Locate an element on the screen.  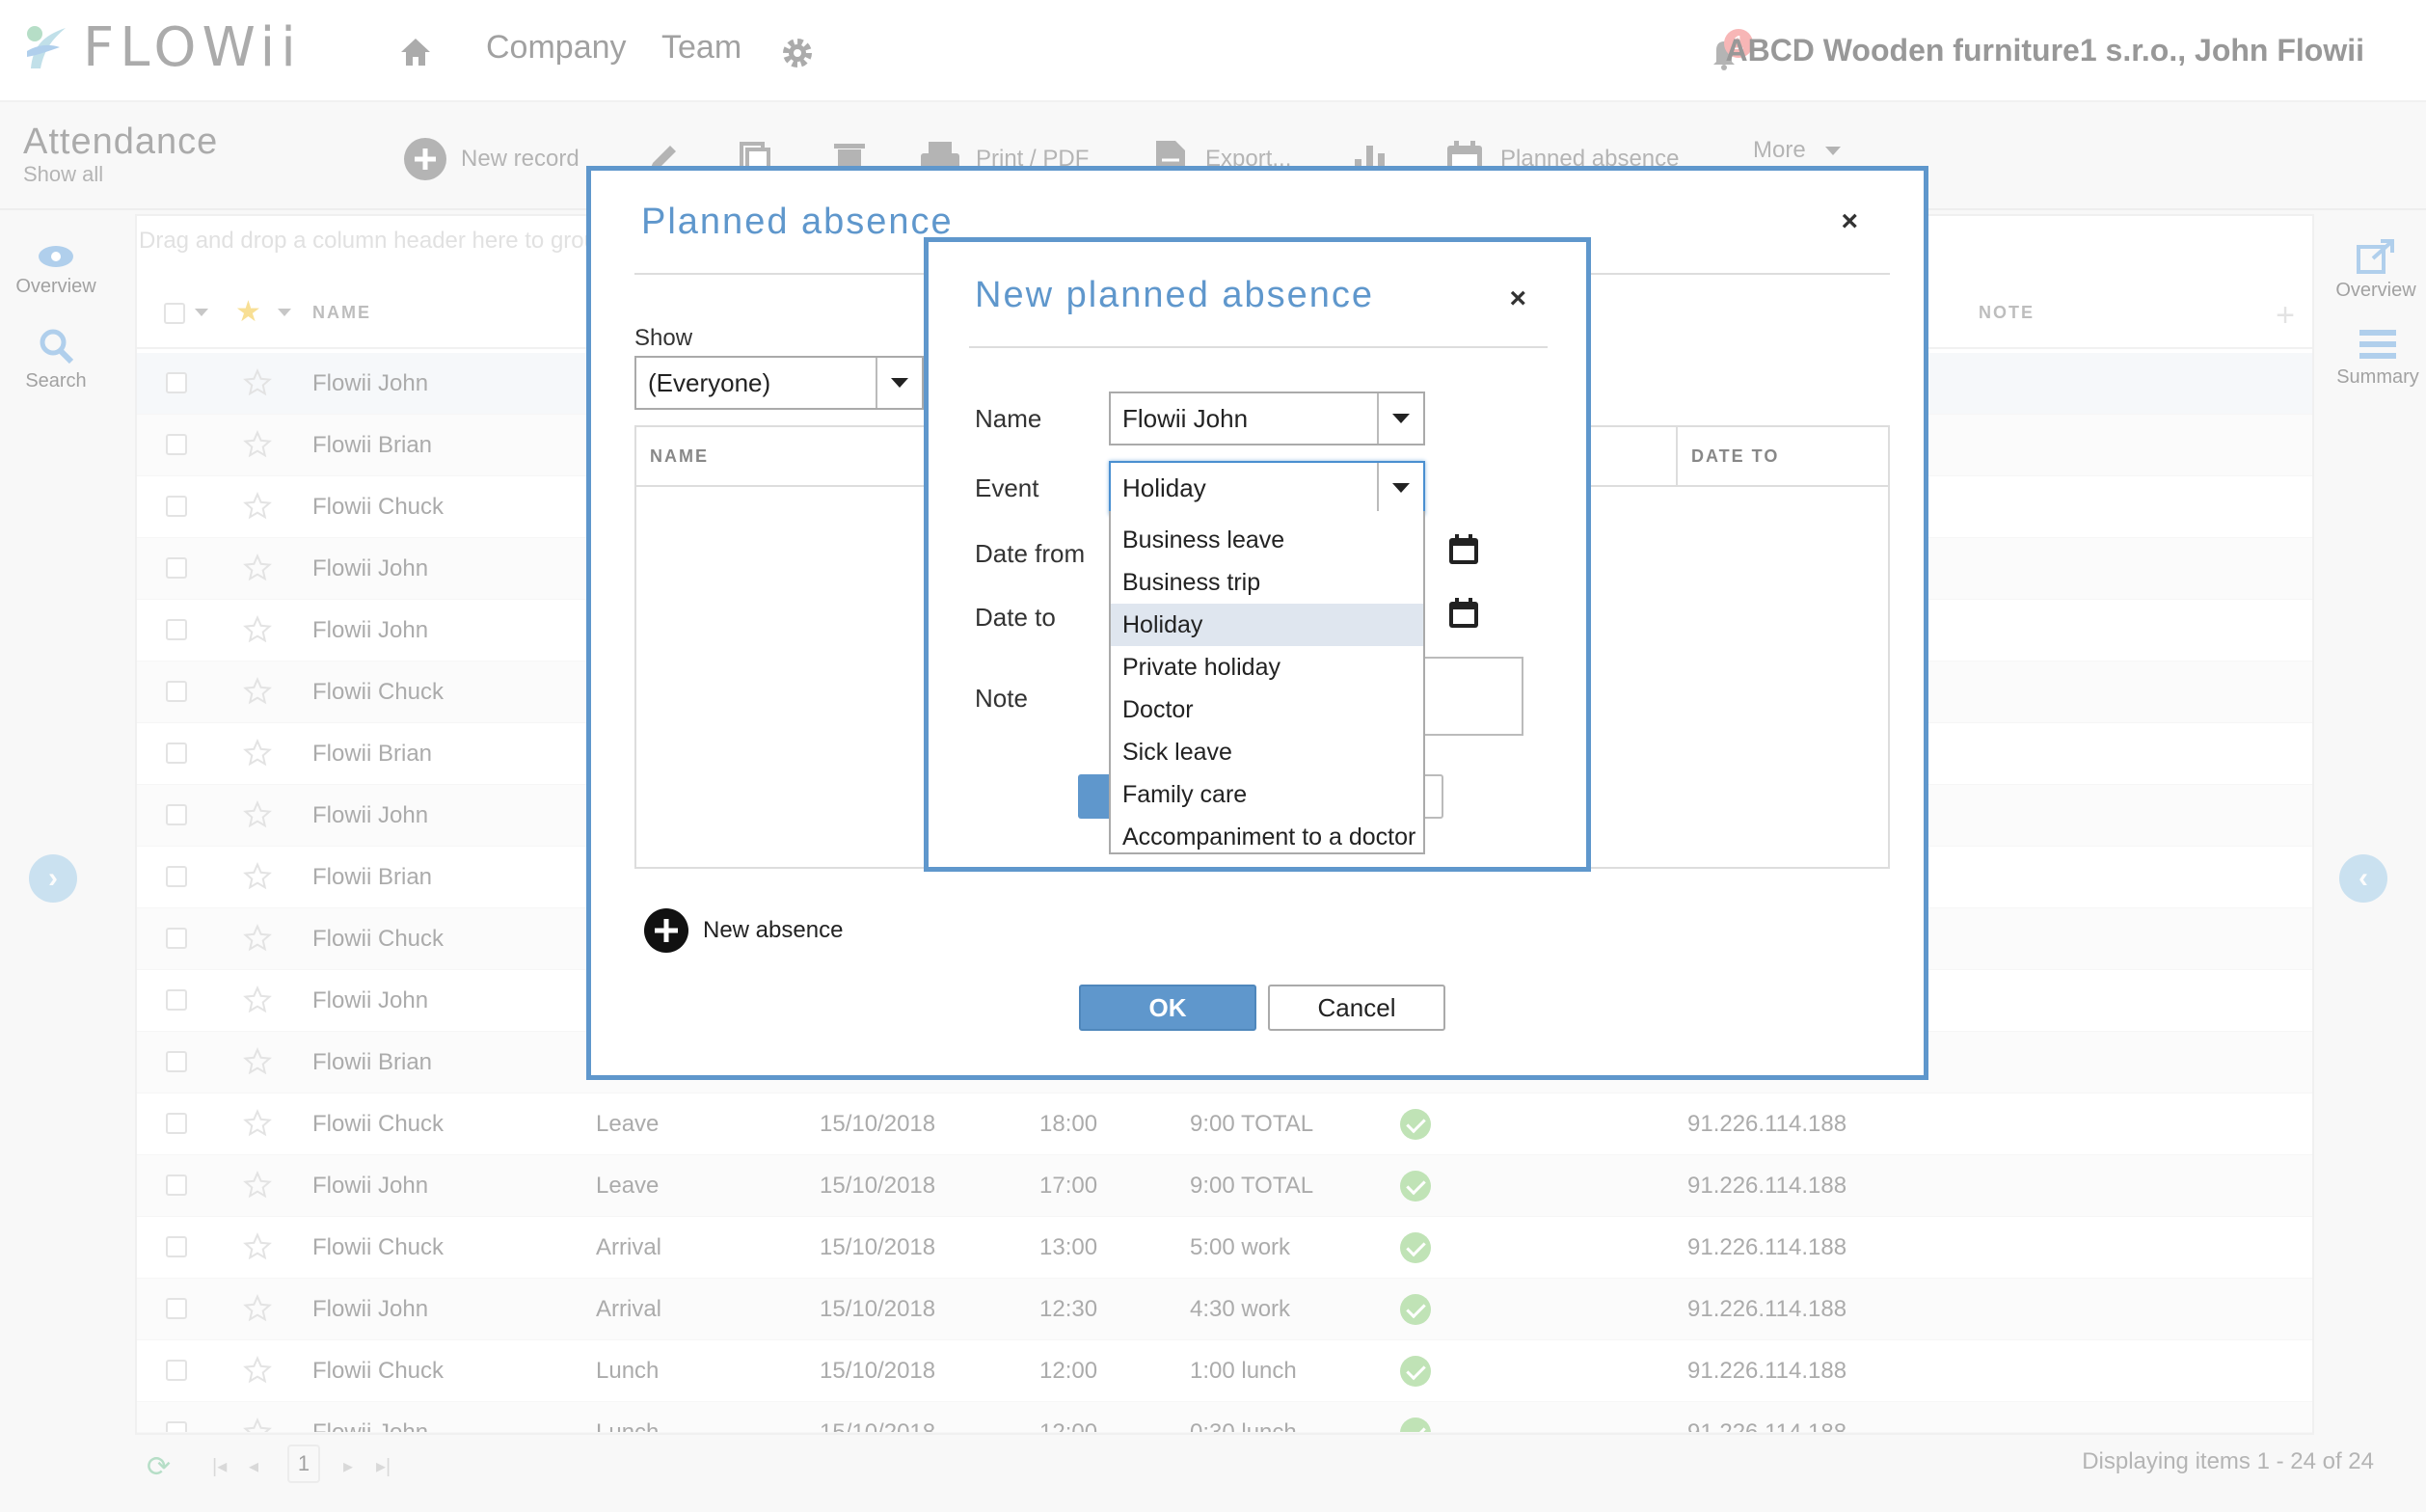
divider is located at coordinates (1258, 347).